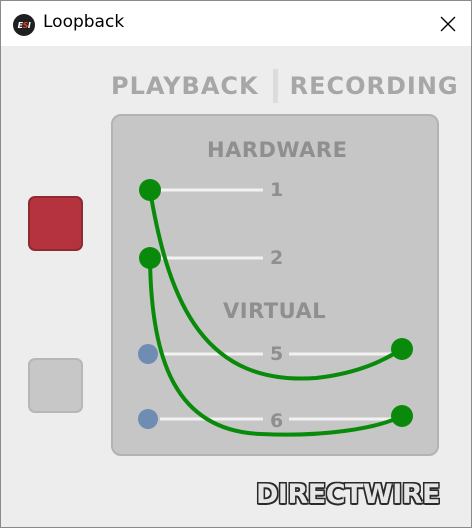  I want to click on logo-text: DIRECTWIRE, so click(348, 494).